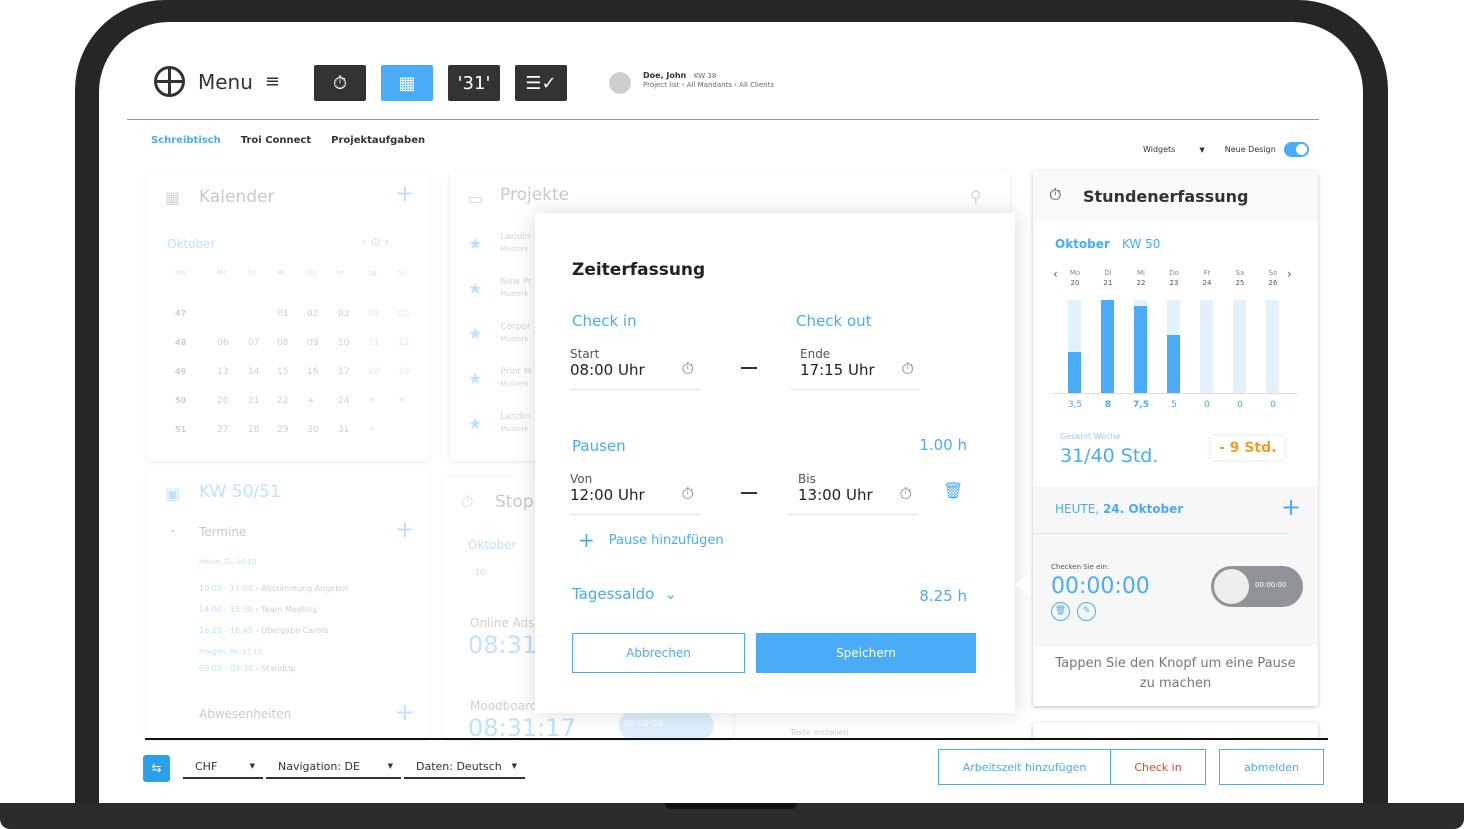 This screenshot has height=829, width=1464. I want to click on stop-pill: 00:00:02, so click(666, 725).